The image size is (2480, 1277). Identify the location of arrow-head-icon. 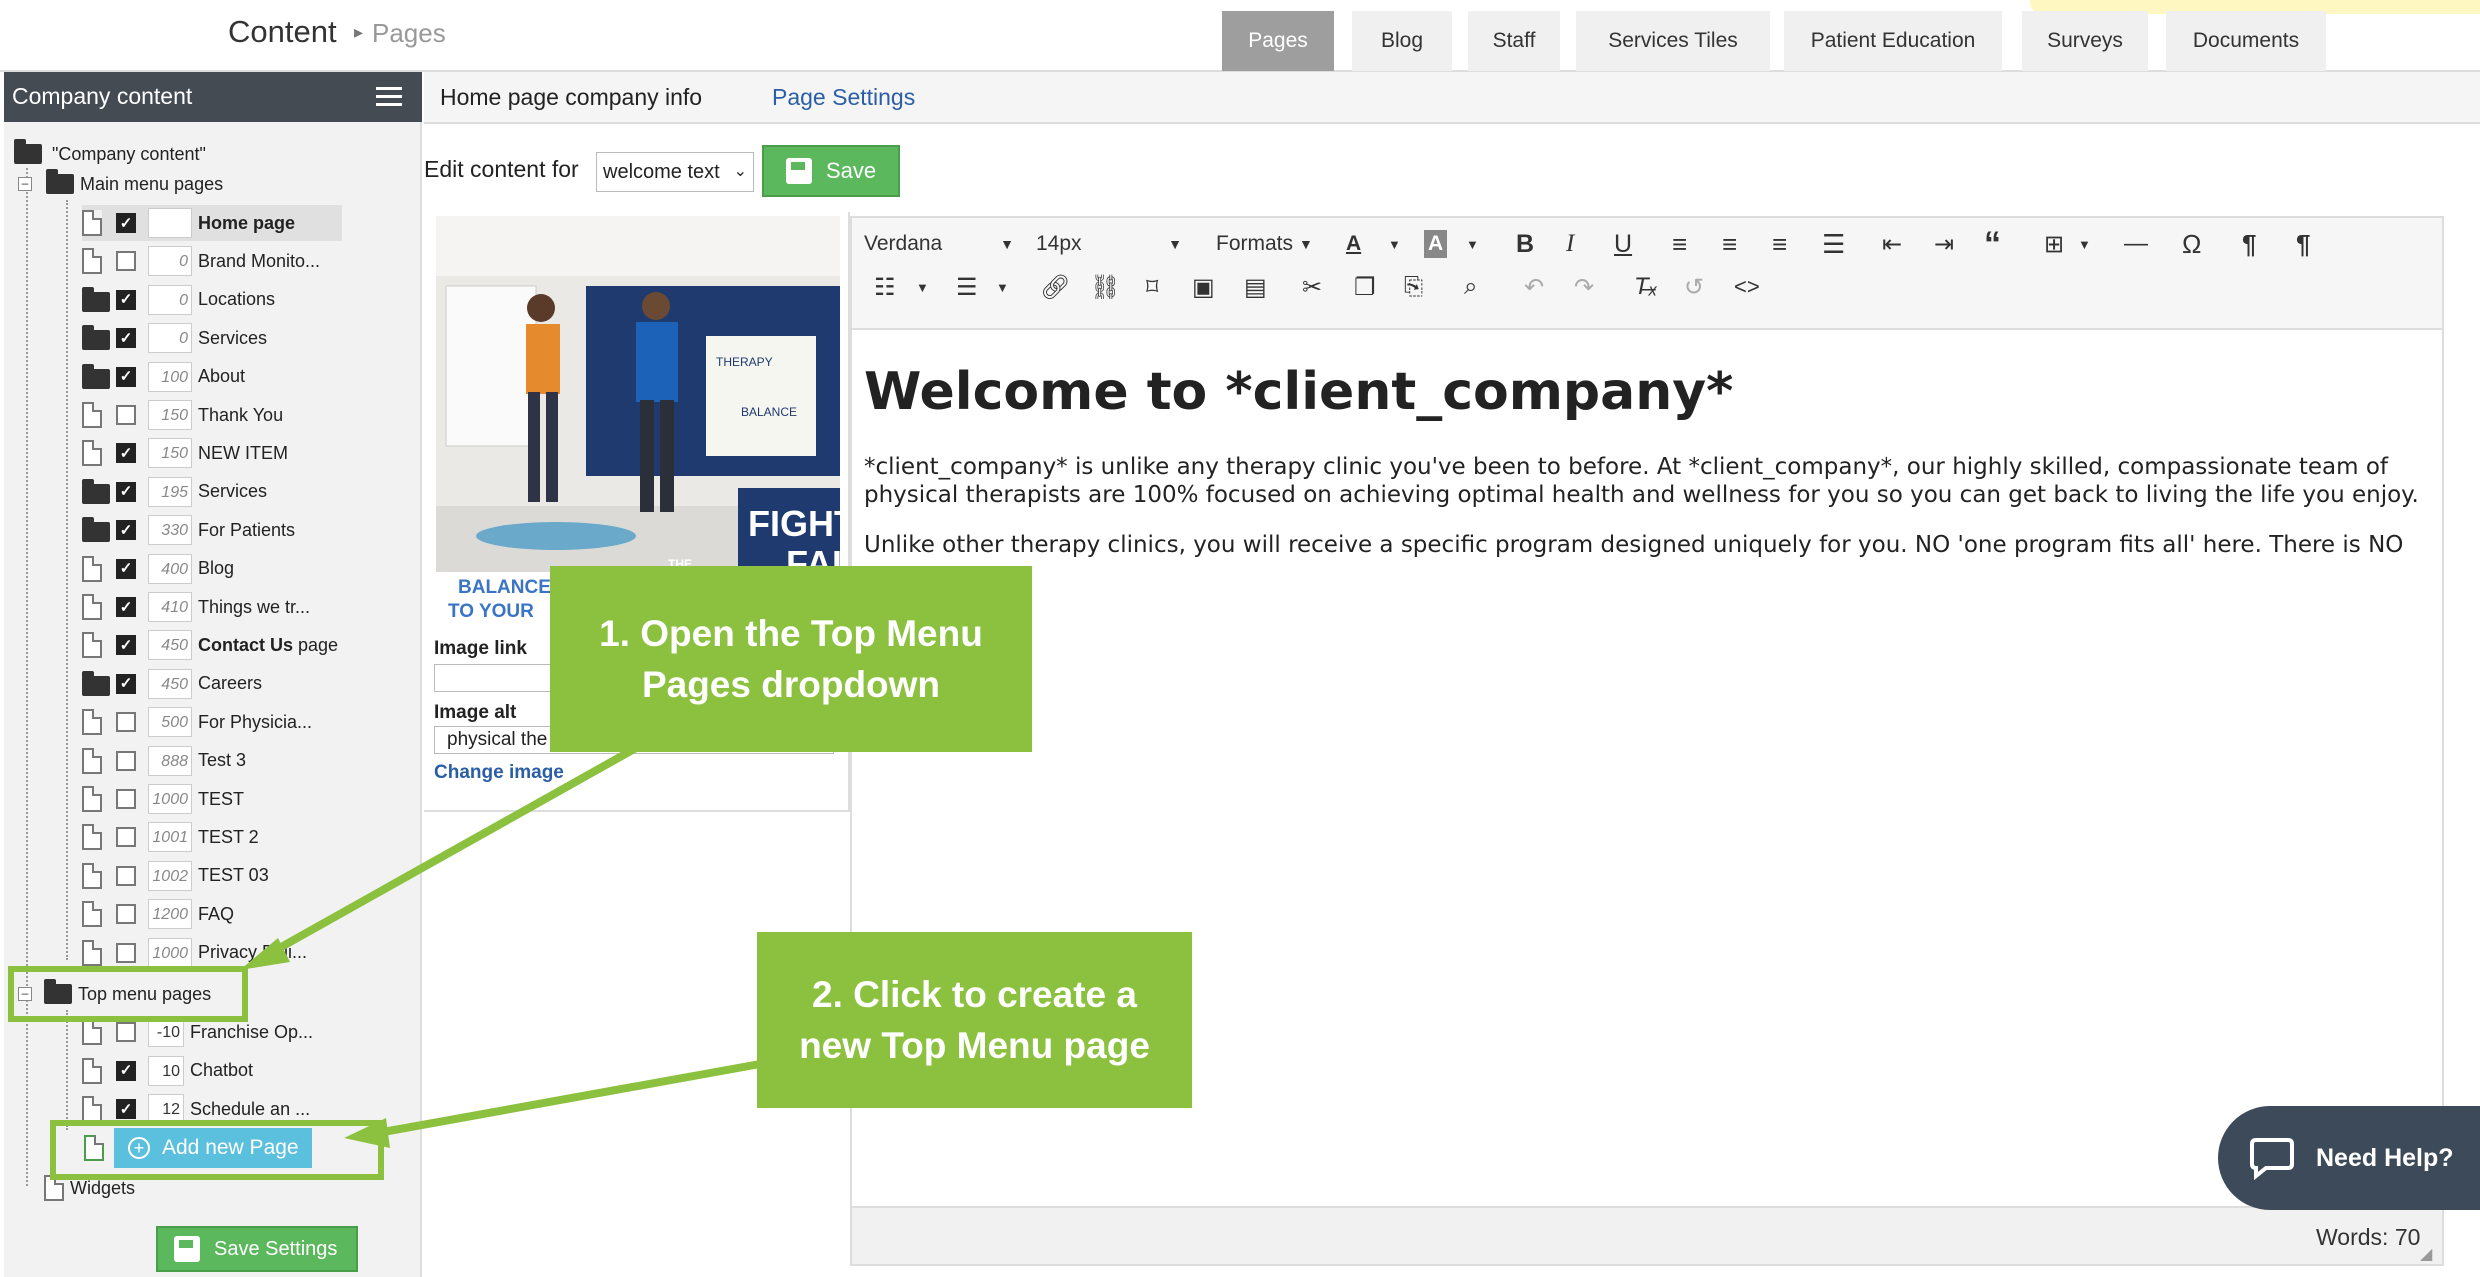
(367, 1133).